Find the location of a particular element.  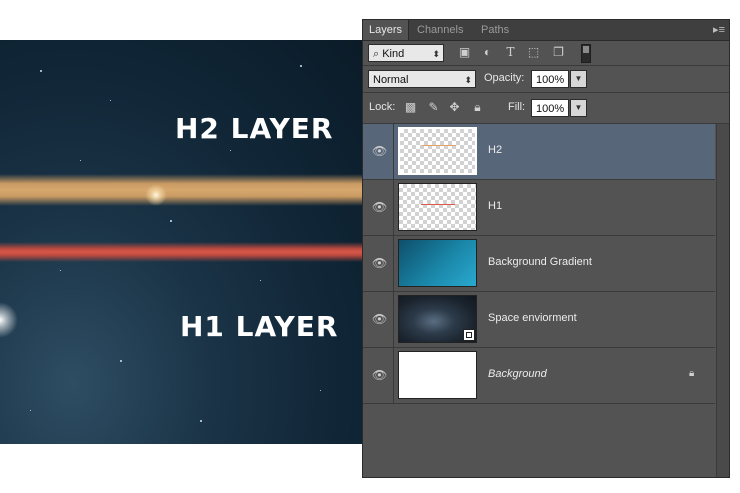

star-glow is located at coordinates (9, 320).